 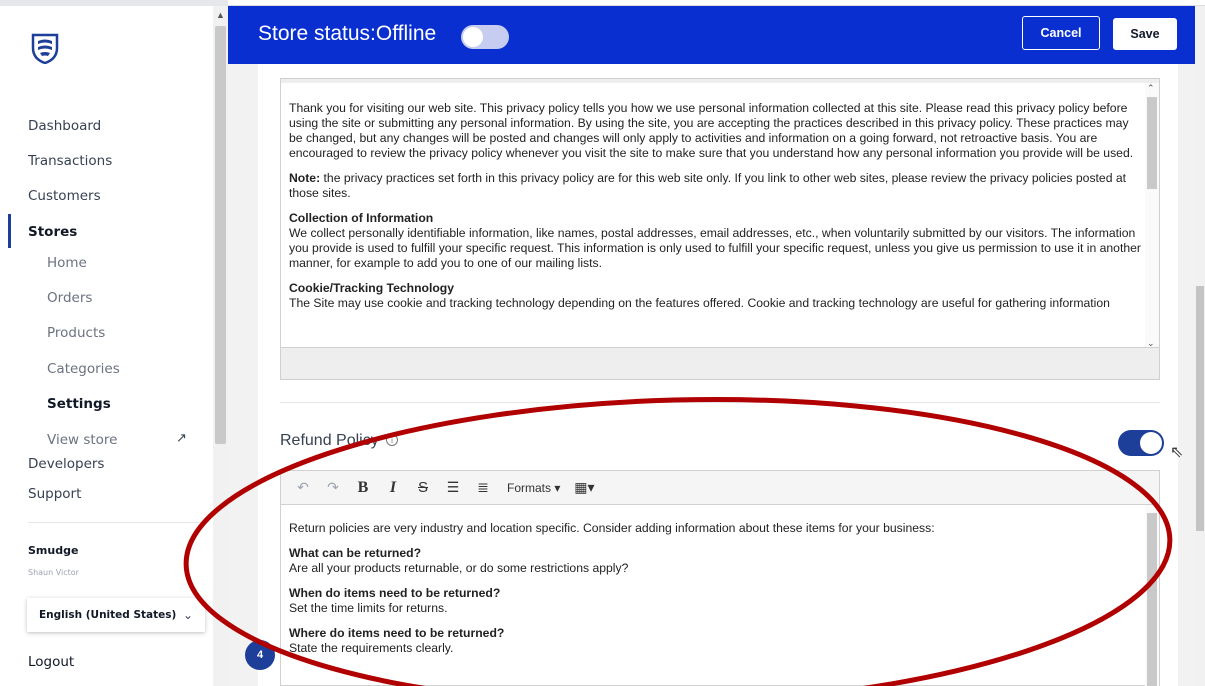 What do you see at coordinates (220, 235) in the screenshot?
I see `sidebar-scrollbar-thumb` at bounding box center [220, 235].